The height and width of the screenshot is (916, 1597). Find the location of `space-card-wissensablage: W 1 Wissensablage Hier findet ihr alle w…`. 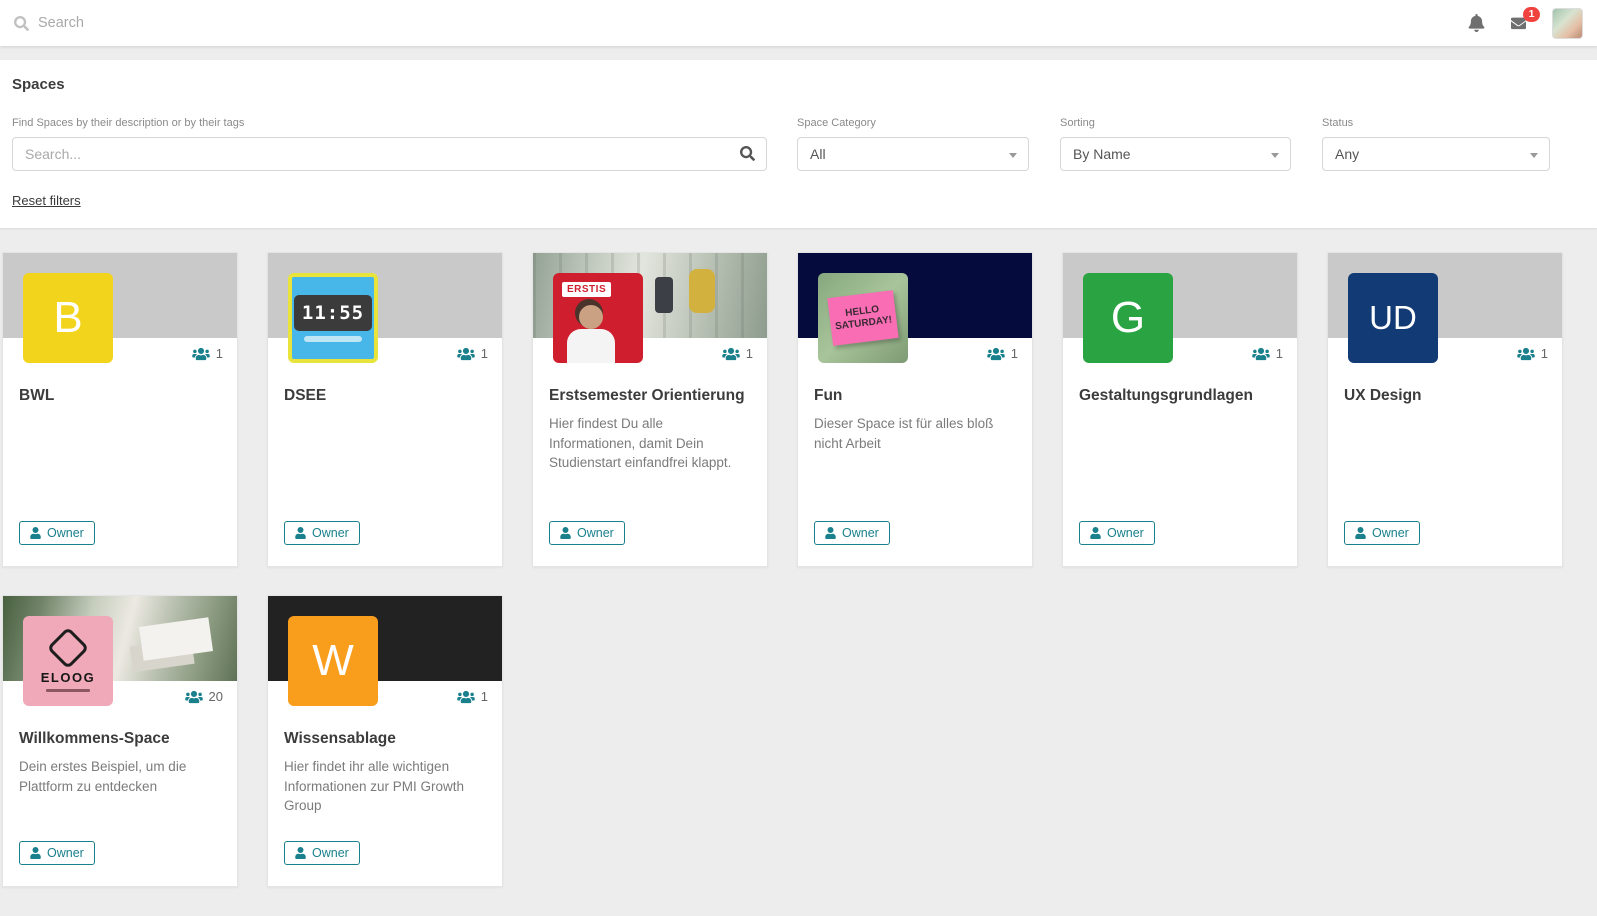

space-card-wissensablage: W 1 Wissensablage Hier findet ihr alle w… is located at coordinates (385, 741).